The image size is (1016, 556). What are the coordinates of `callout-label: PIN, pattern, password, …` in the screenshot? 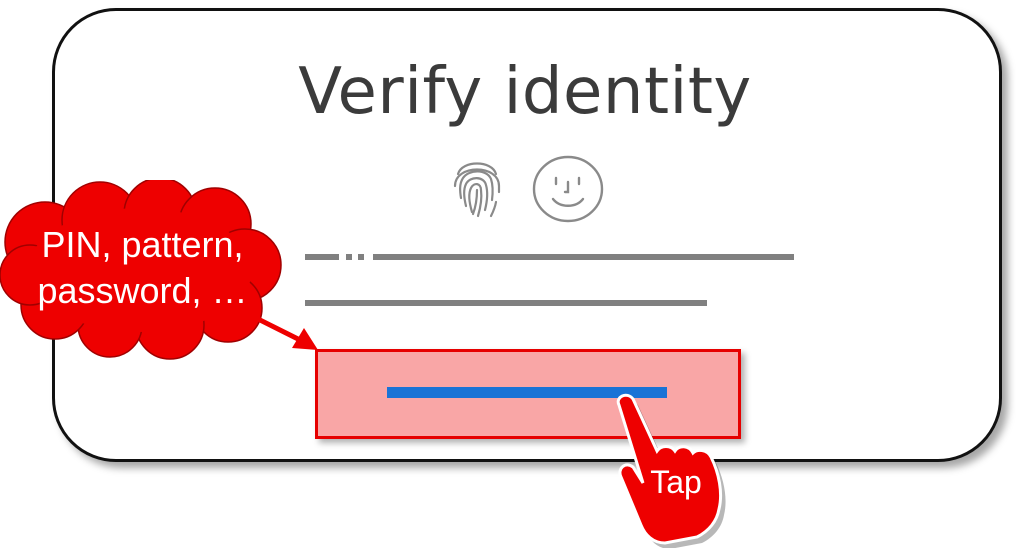 It's located at (142, 267).